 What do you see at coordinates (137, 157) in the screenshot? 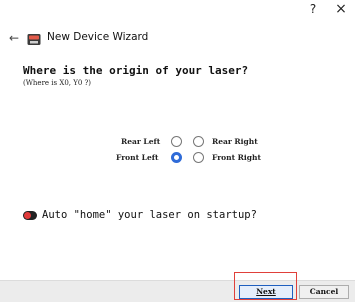
I see `front-left-label: Front Left` at bounding box center [137, 157].